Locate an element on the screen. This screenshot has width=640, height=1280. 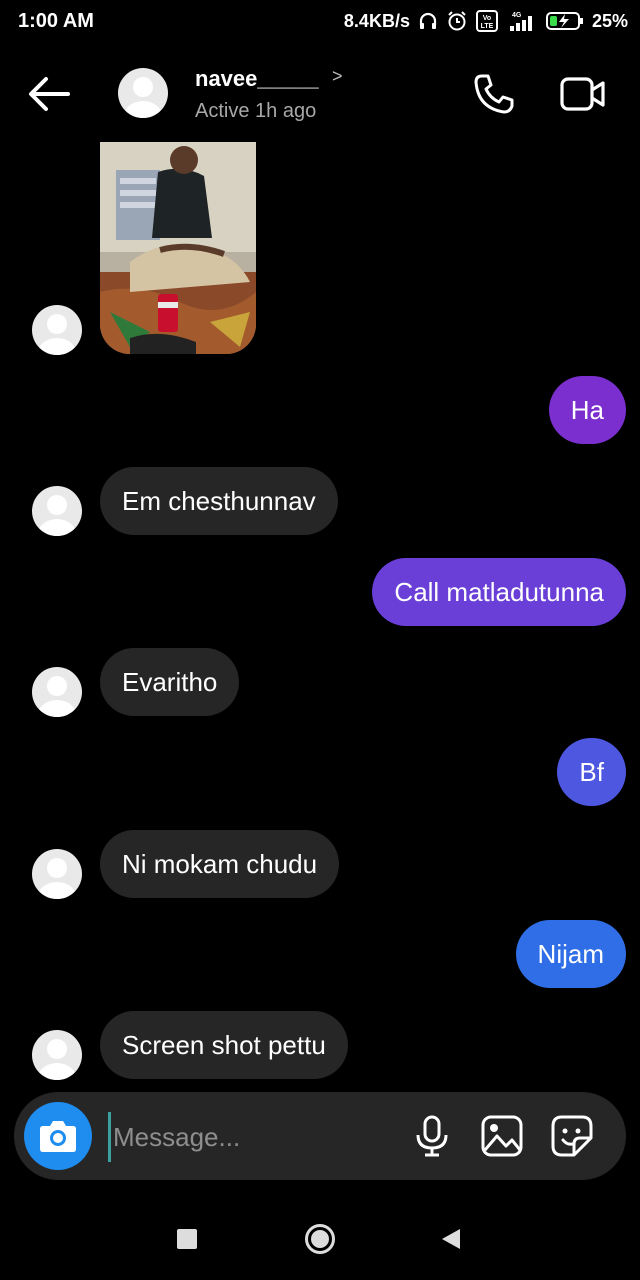
recents-button is located at coordinates (187, 1241).